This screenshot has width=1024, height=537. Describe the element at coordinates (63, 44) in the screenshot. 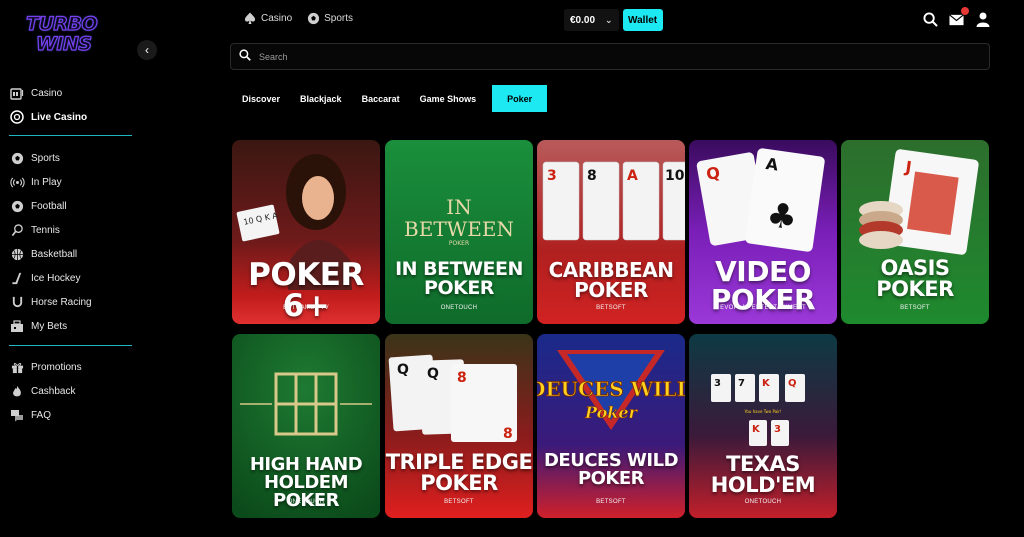

I see `logo-text-line2: WINS` at that location.